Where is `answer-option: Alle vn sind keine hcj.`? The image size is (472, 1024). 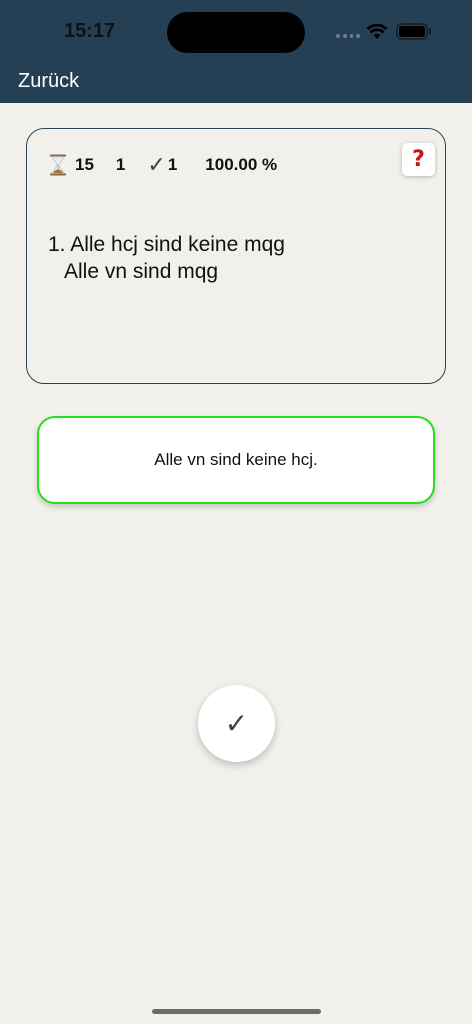 answer-option: Alle vn sind keine hcj. is located at coordinates (236, 460).